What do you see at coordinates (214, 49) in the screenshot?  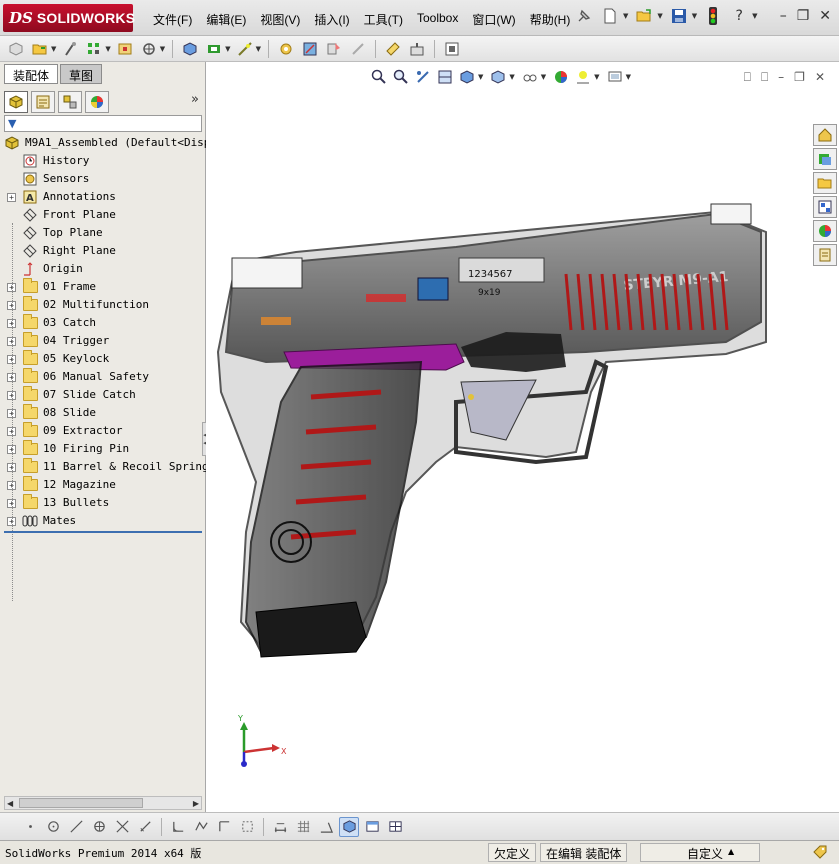 I see `assembly-features-icon` at bounding box center [214, 49].